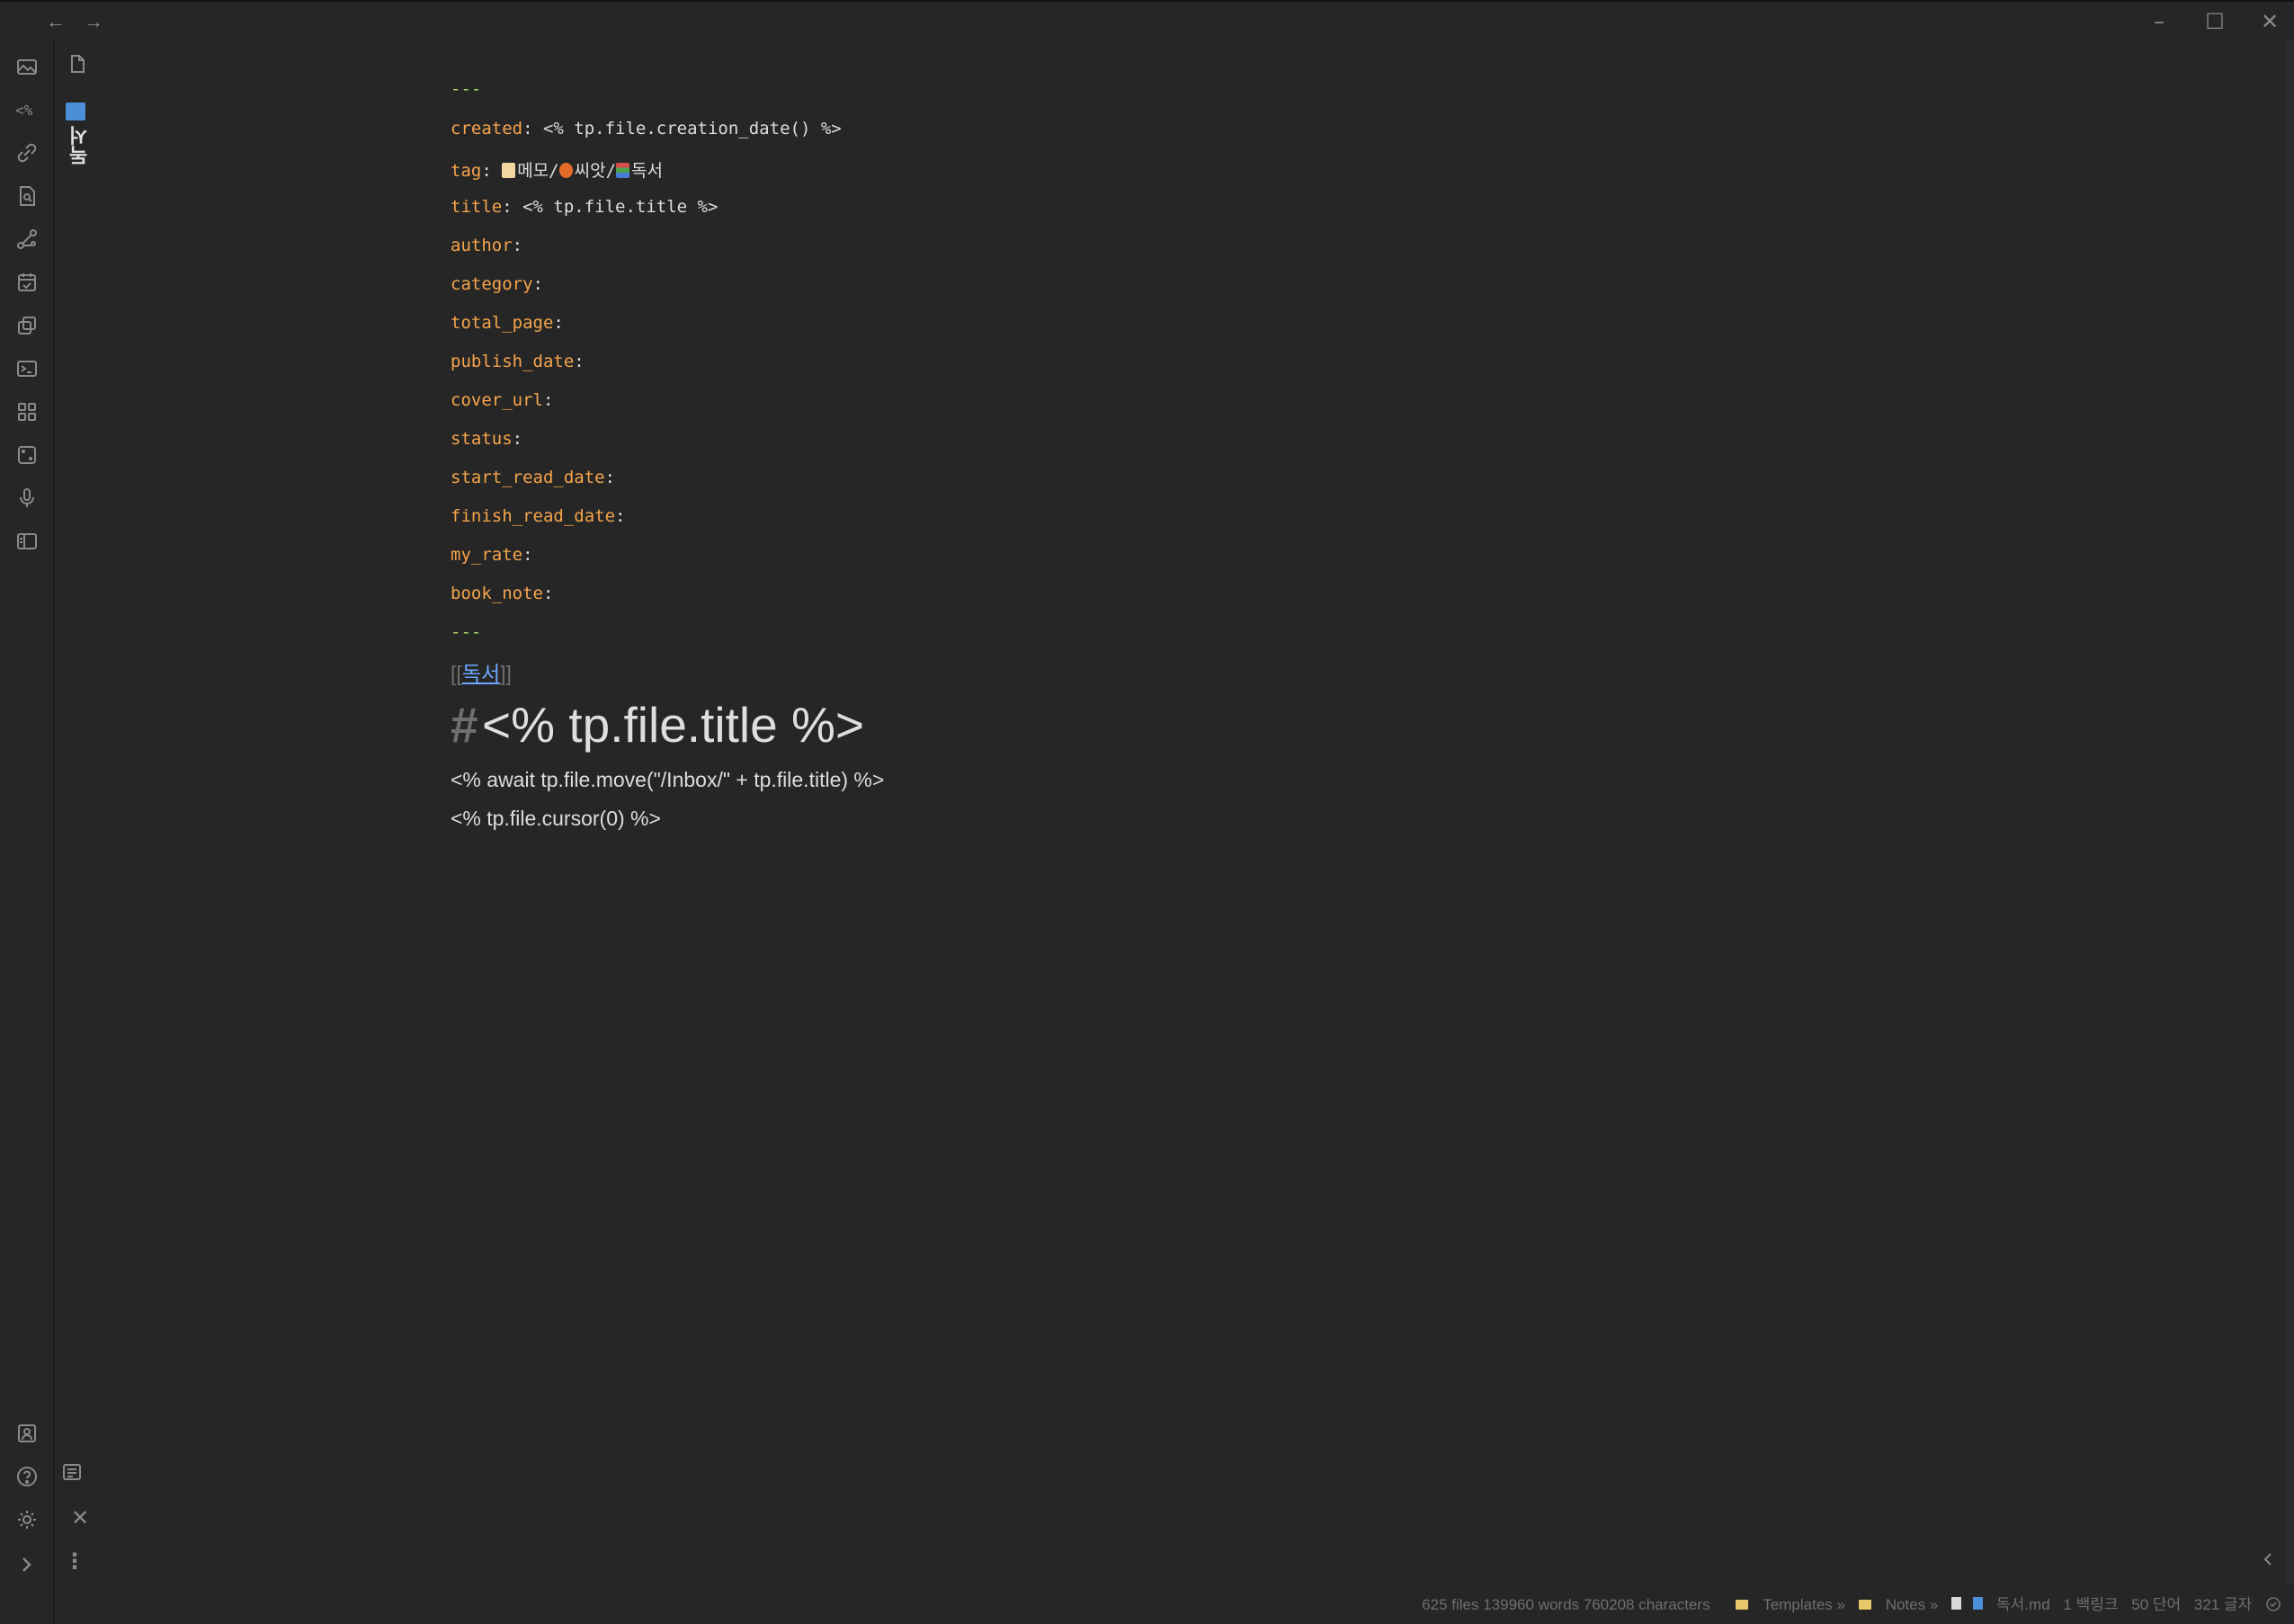 This screenshot has width=2294, height=1624. Describe the element at coordinates (497, 400) in the screenshot. I see `fm-key: cover_url` at that location.